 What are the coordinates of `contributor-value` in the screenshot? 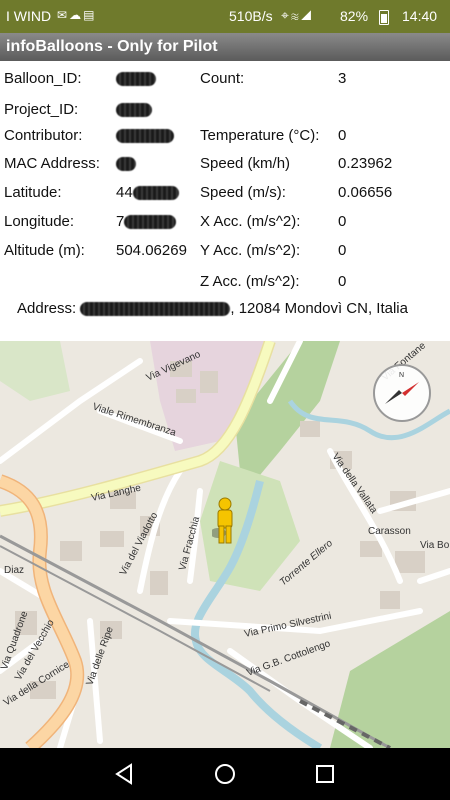 It's located at (145, 135).